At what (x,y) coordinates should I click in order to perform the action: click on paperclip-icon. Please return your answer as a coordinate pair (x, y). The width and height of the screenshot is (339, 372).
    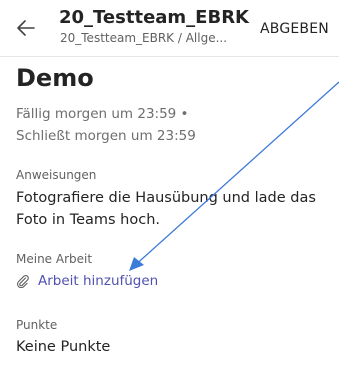
    Looking at the image, I should click on (23, 281).